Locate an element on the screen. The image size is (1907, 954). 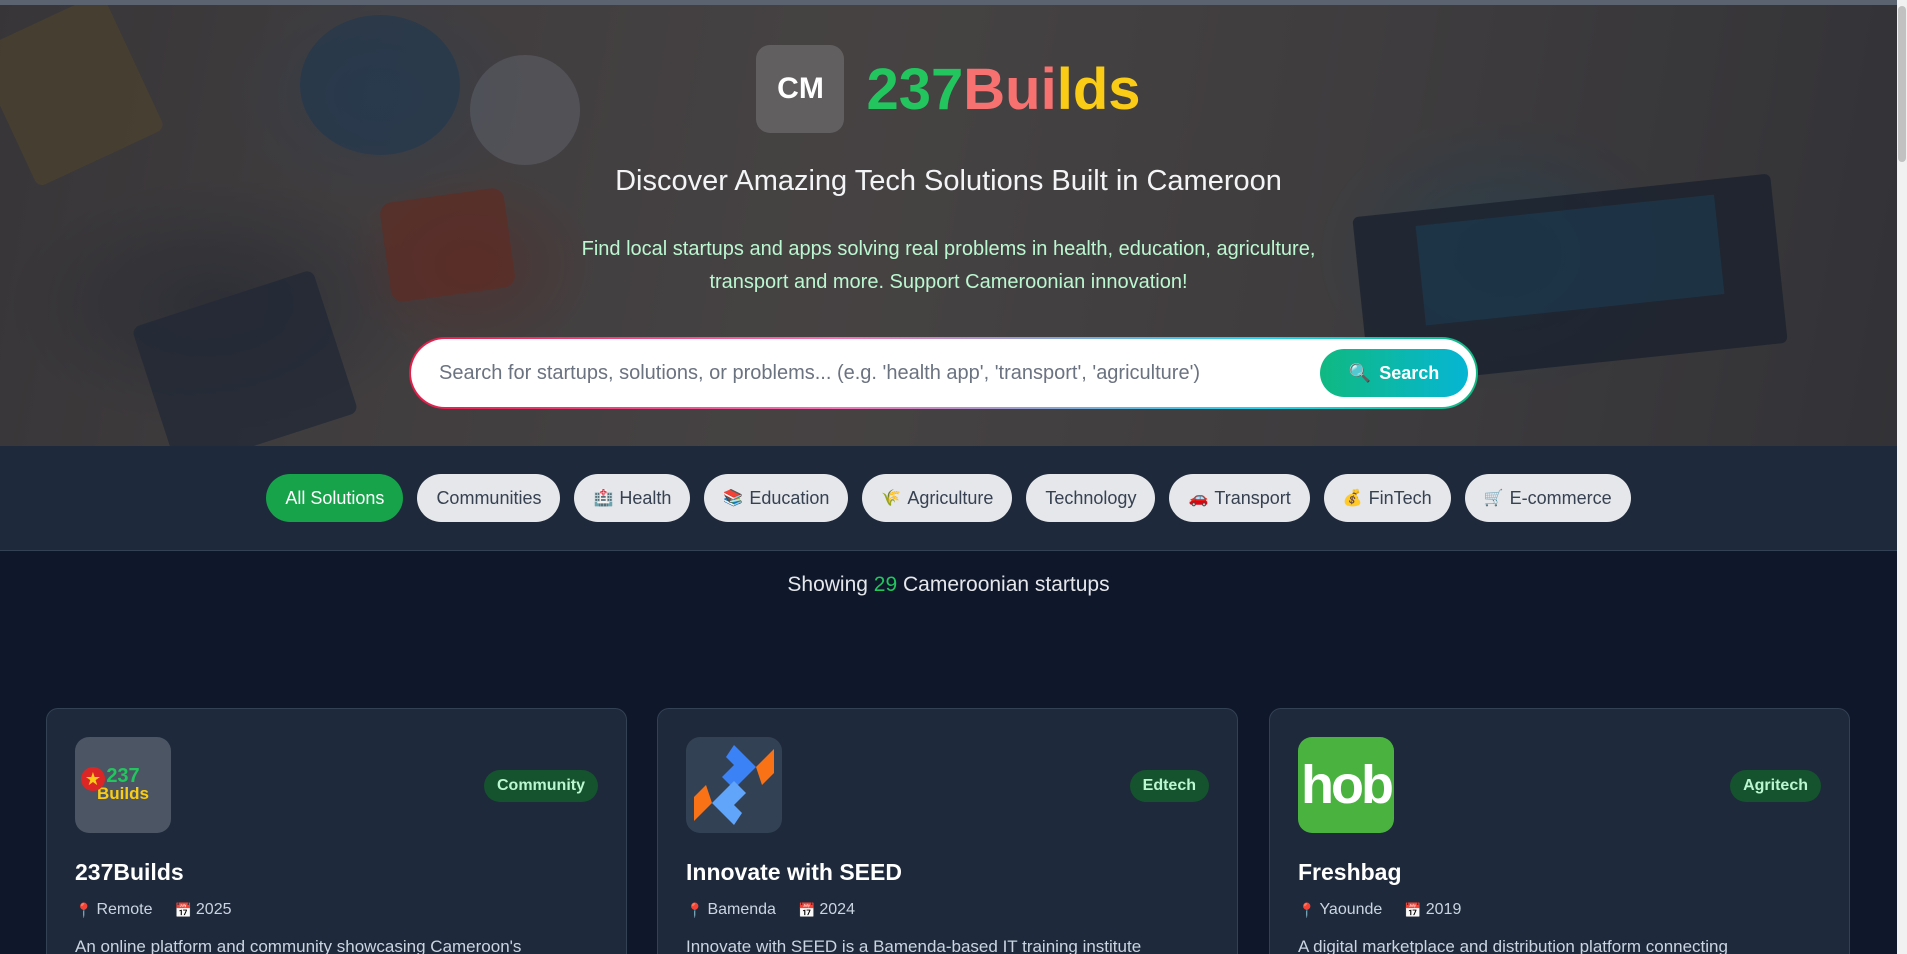
startup-meta: 📍 Bamenda 📅 2024 is located at coordinates (770, 910).